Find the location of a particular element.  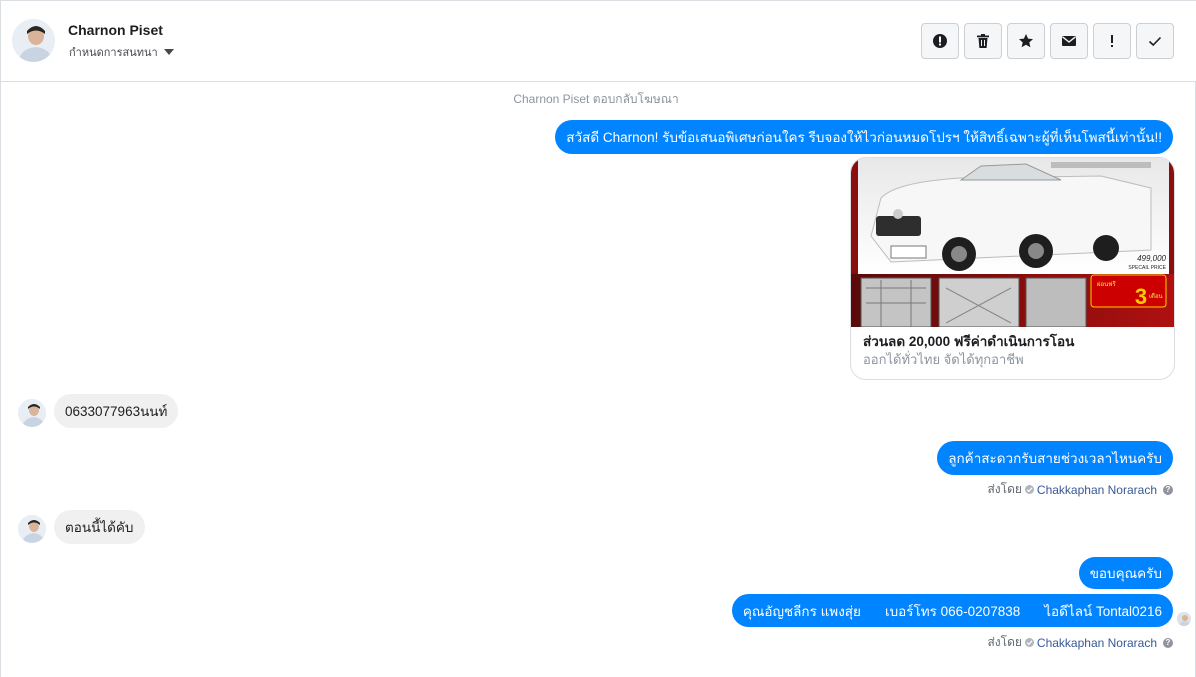

follow-up-button is located at coordinates (1112, 41).